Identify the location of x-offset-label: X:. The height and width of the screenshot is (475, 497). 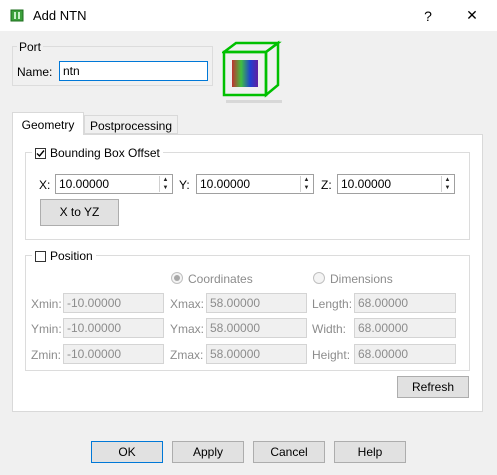
(45, 185).